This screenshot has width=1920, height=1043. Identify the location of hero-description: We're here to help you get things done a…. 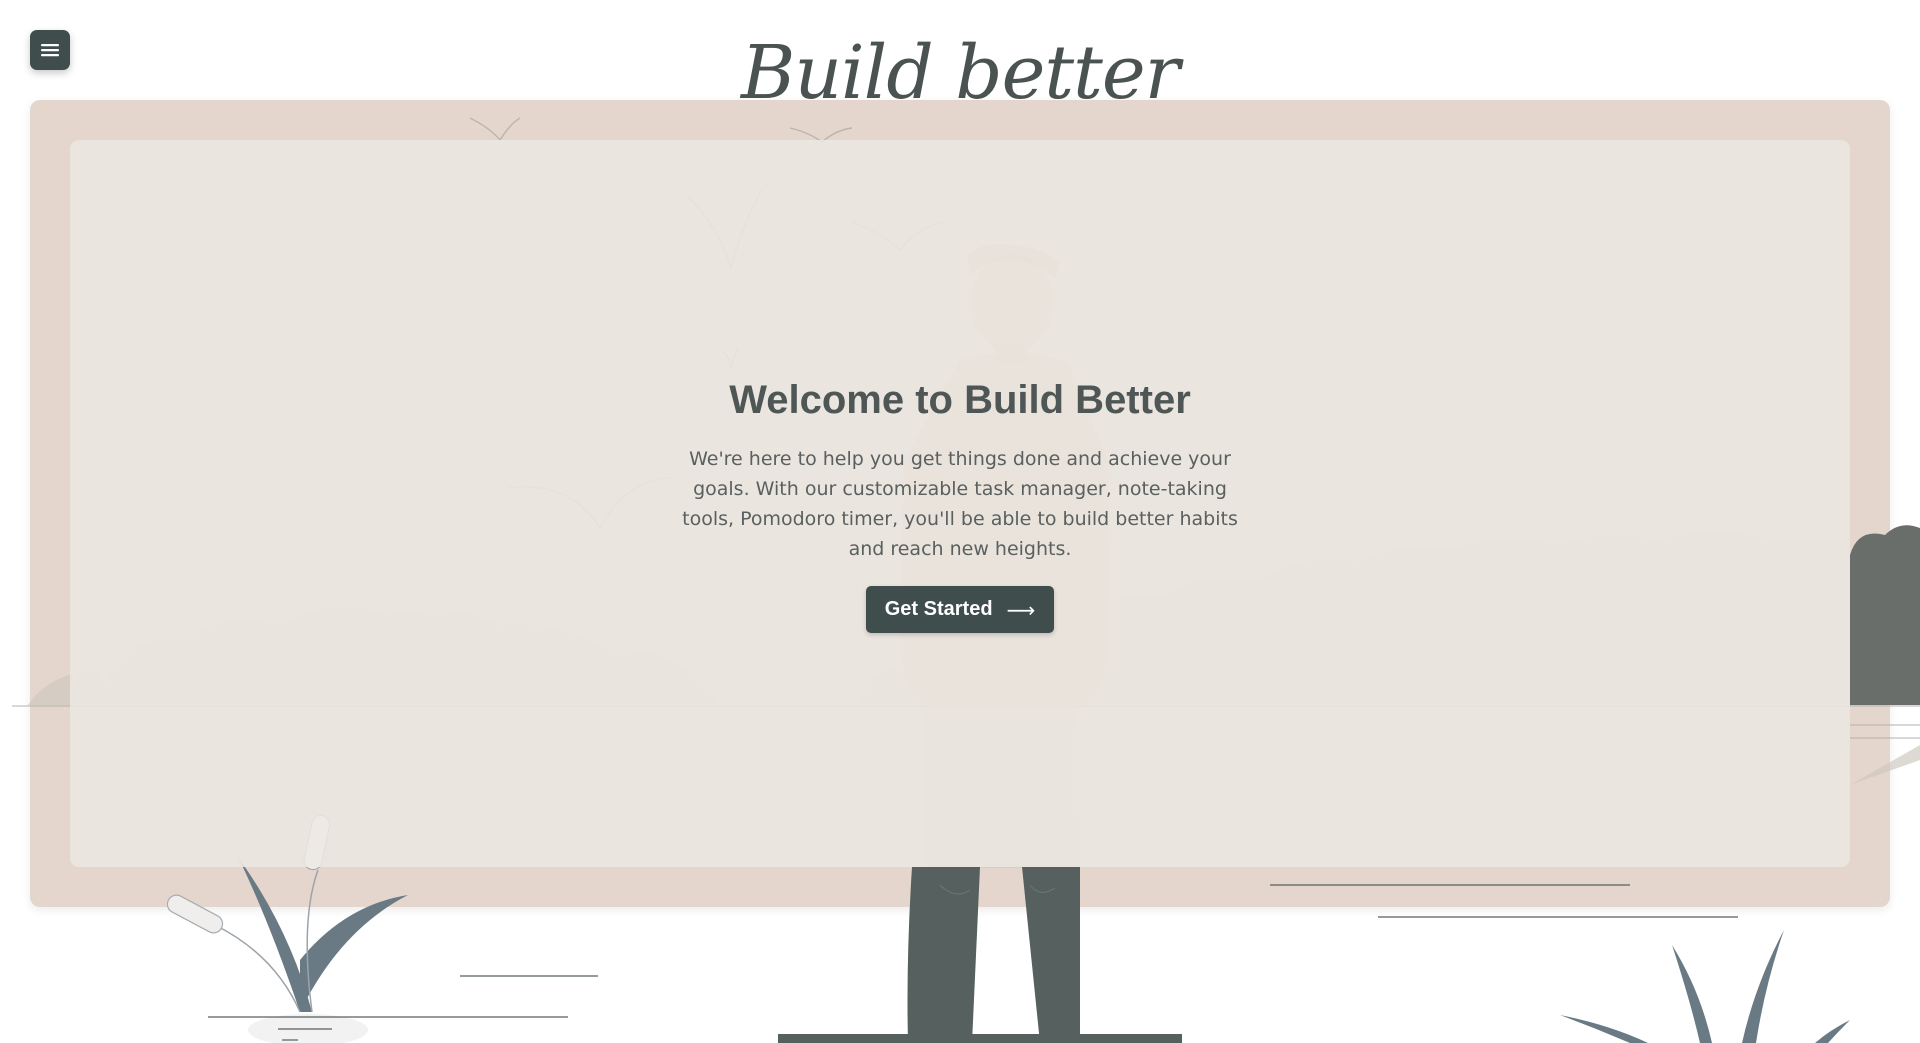
(960, 504).